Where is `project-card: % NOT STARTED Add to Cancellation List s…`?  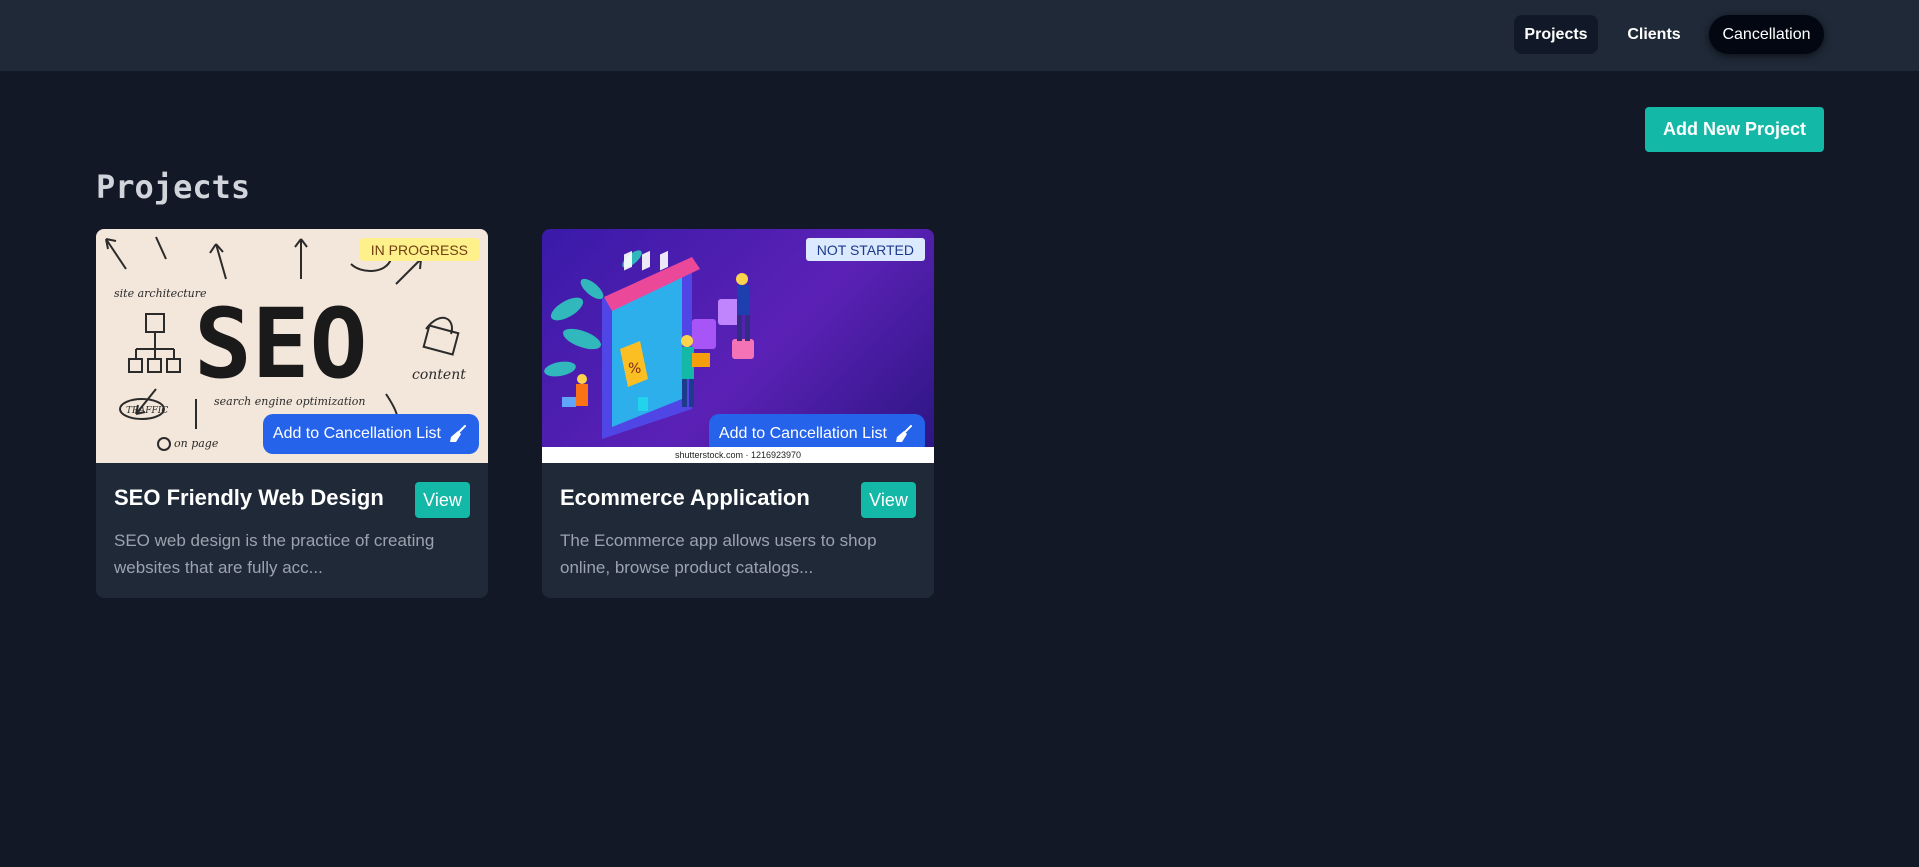
project-card: % NOT STARTED Add to Cancellation List s… is located at coordinates (738, 413).